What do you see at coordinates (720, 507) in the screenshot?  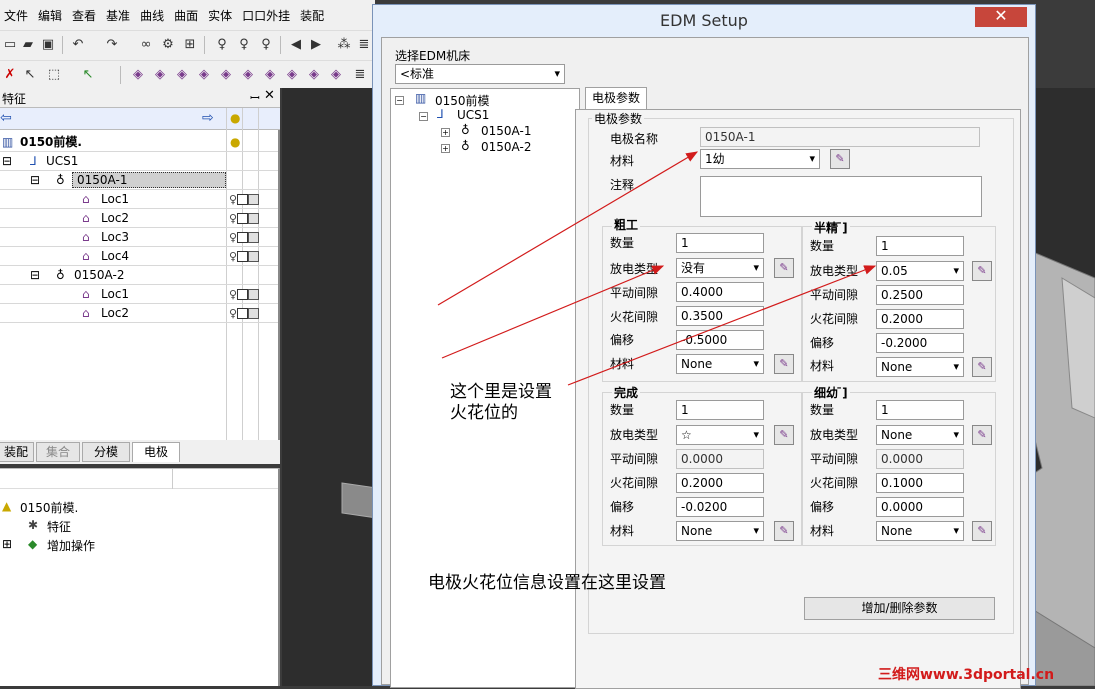 I see `finish-offset-field: -0.0200` at bounding box center [720, 507].